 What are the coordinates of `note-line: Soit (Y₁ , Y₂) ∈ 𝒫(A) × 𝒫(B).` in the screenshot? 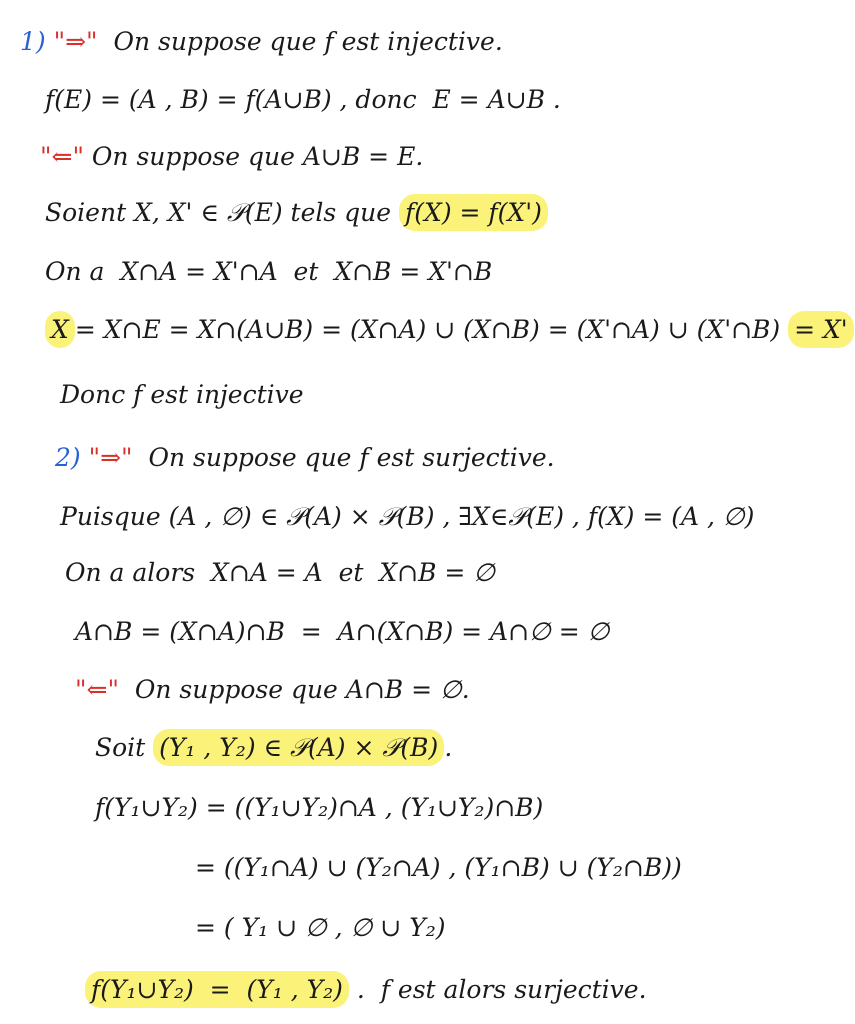 It's located at (274, 747).